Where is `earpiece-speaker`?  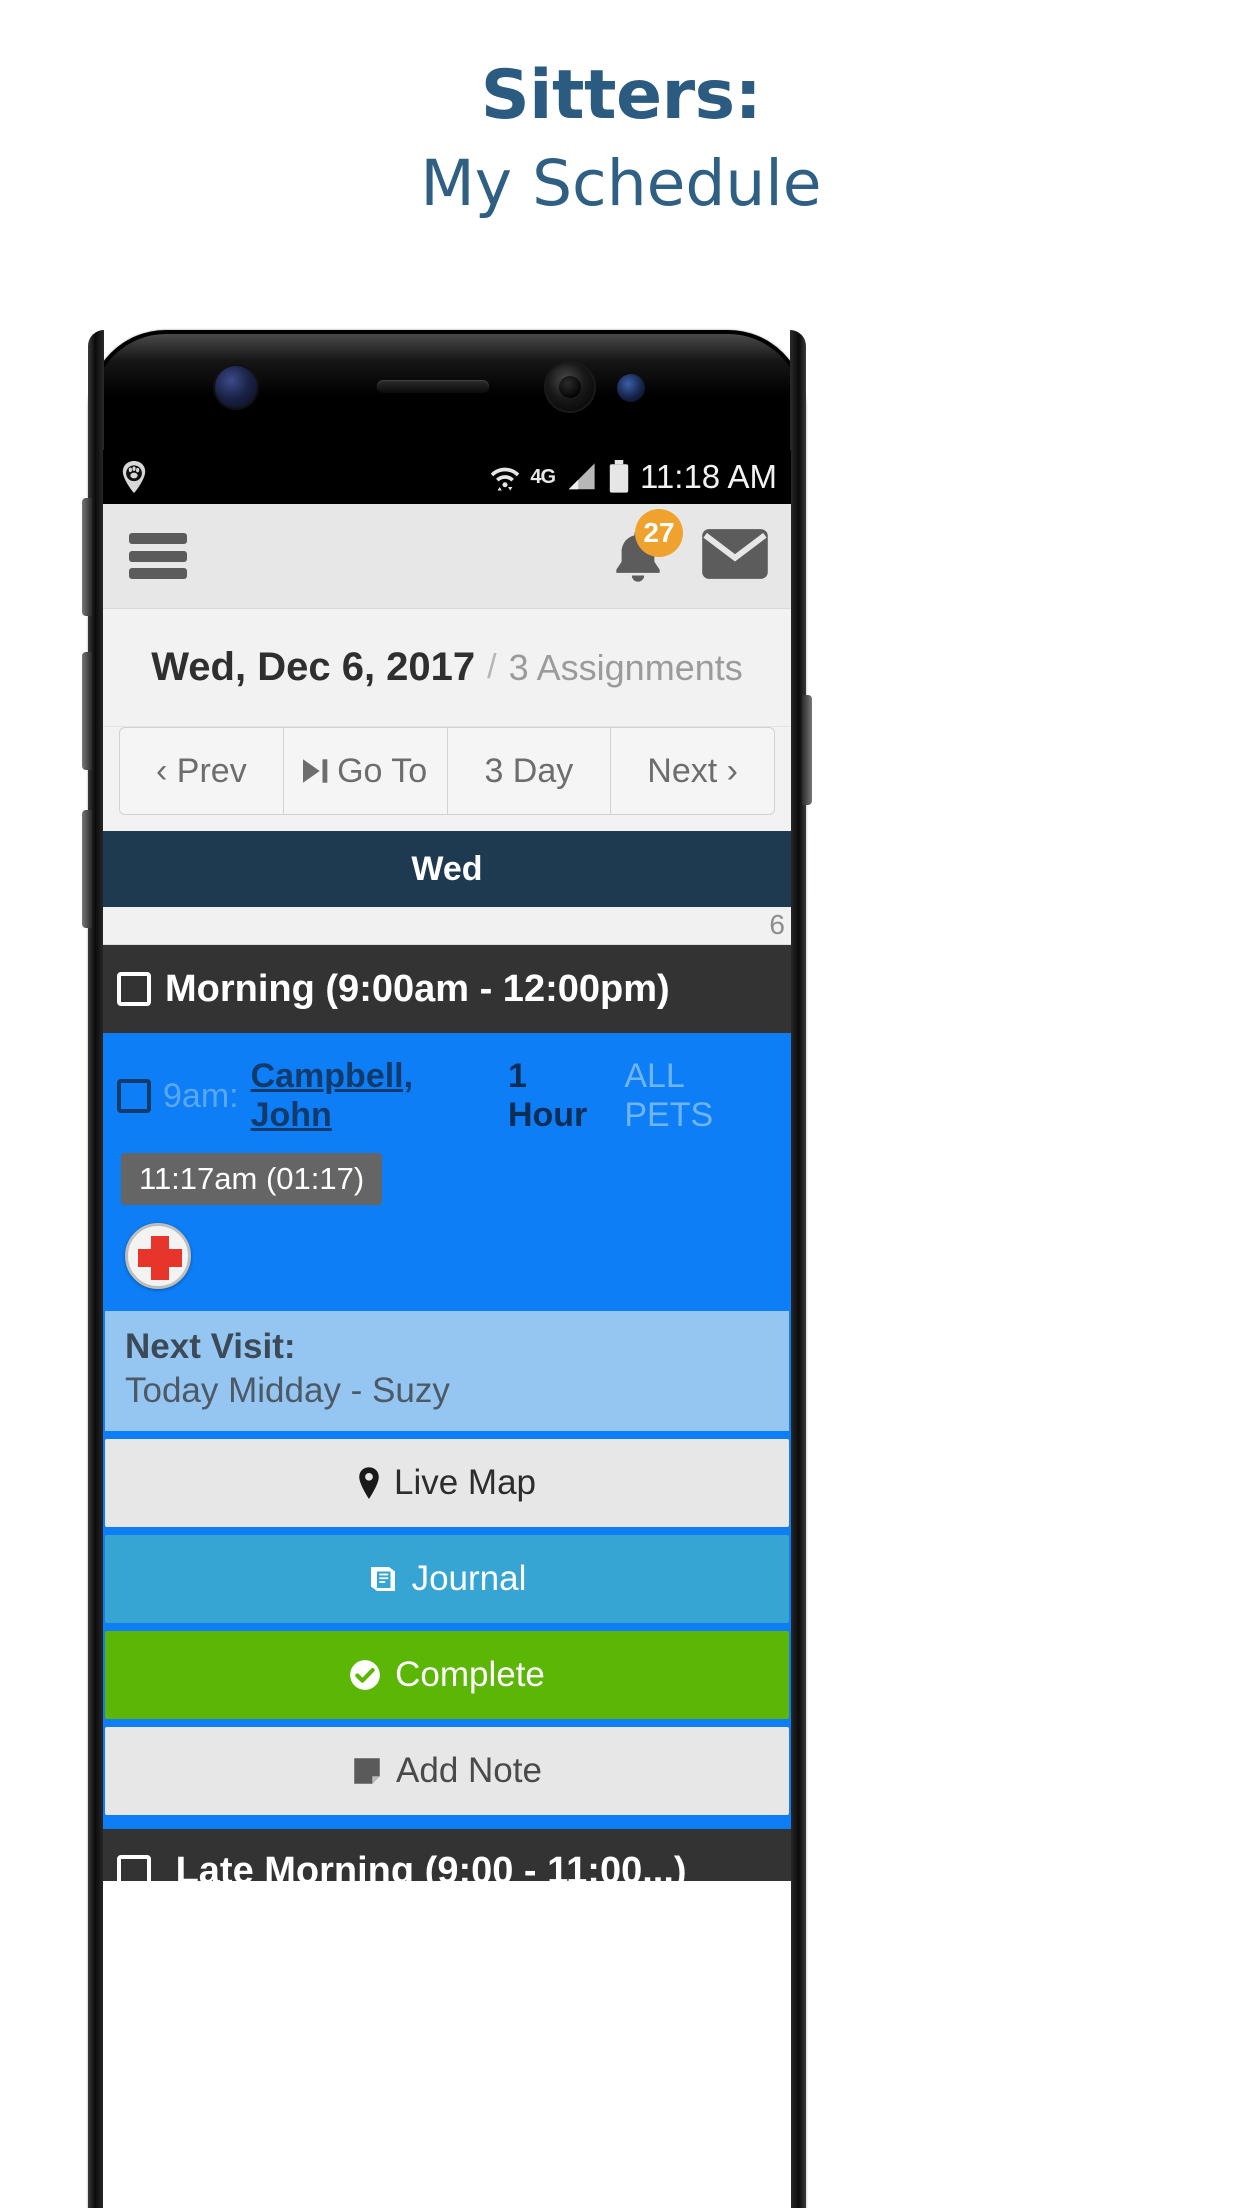 earpiece-speaker is located at coordinates (433, 386).